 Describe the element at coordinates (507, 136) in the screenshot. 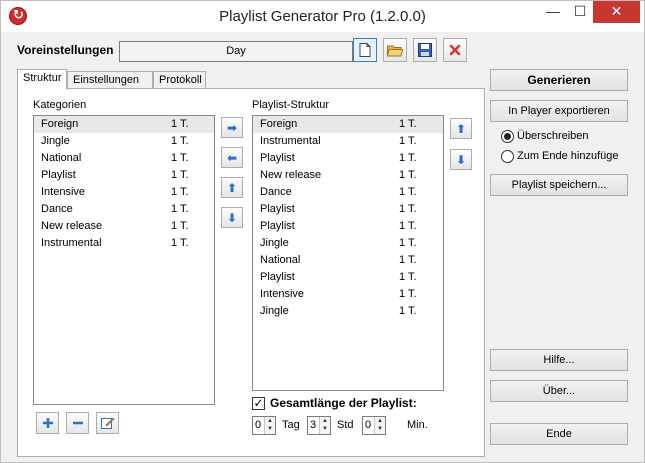

I see `overwrite-radio` at that location.